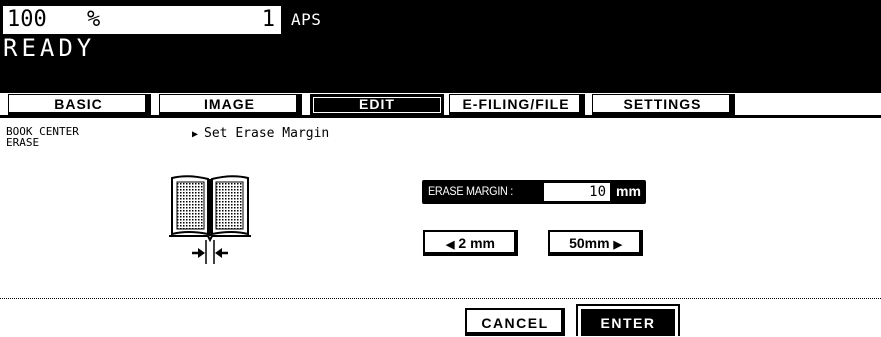 The image size is (881, 337). What do you see at coordinates (23, 142) in the screenshot?
I see `function-name-line2: ERASE` at bounding box center [23, 142].